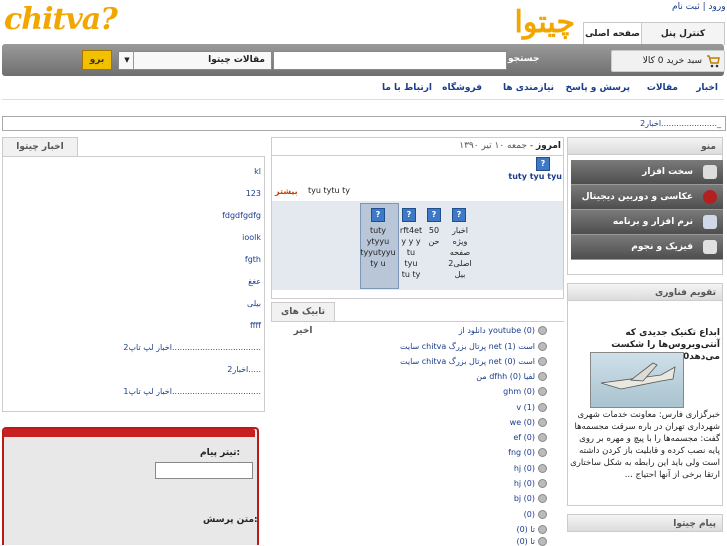  I want to click on tab-control-panel: کنترل پنل, so click(683, 33).